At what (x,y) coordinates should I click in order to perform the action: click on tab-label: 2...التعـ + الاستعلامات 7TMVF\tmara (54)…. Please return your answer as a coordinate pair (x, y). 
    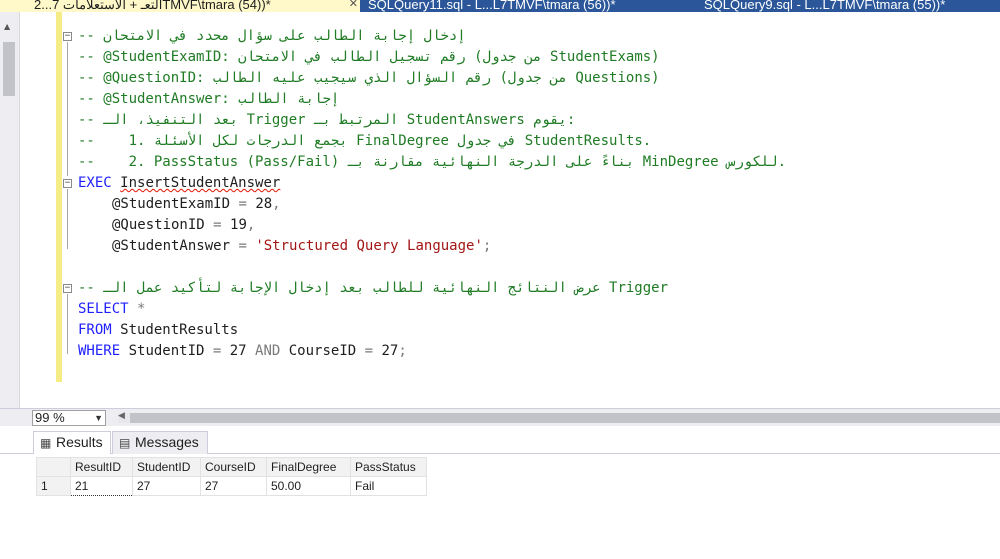
    Looking at the image, I should click on (152, 6).